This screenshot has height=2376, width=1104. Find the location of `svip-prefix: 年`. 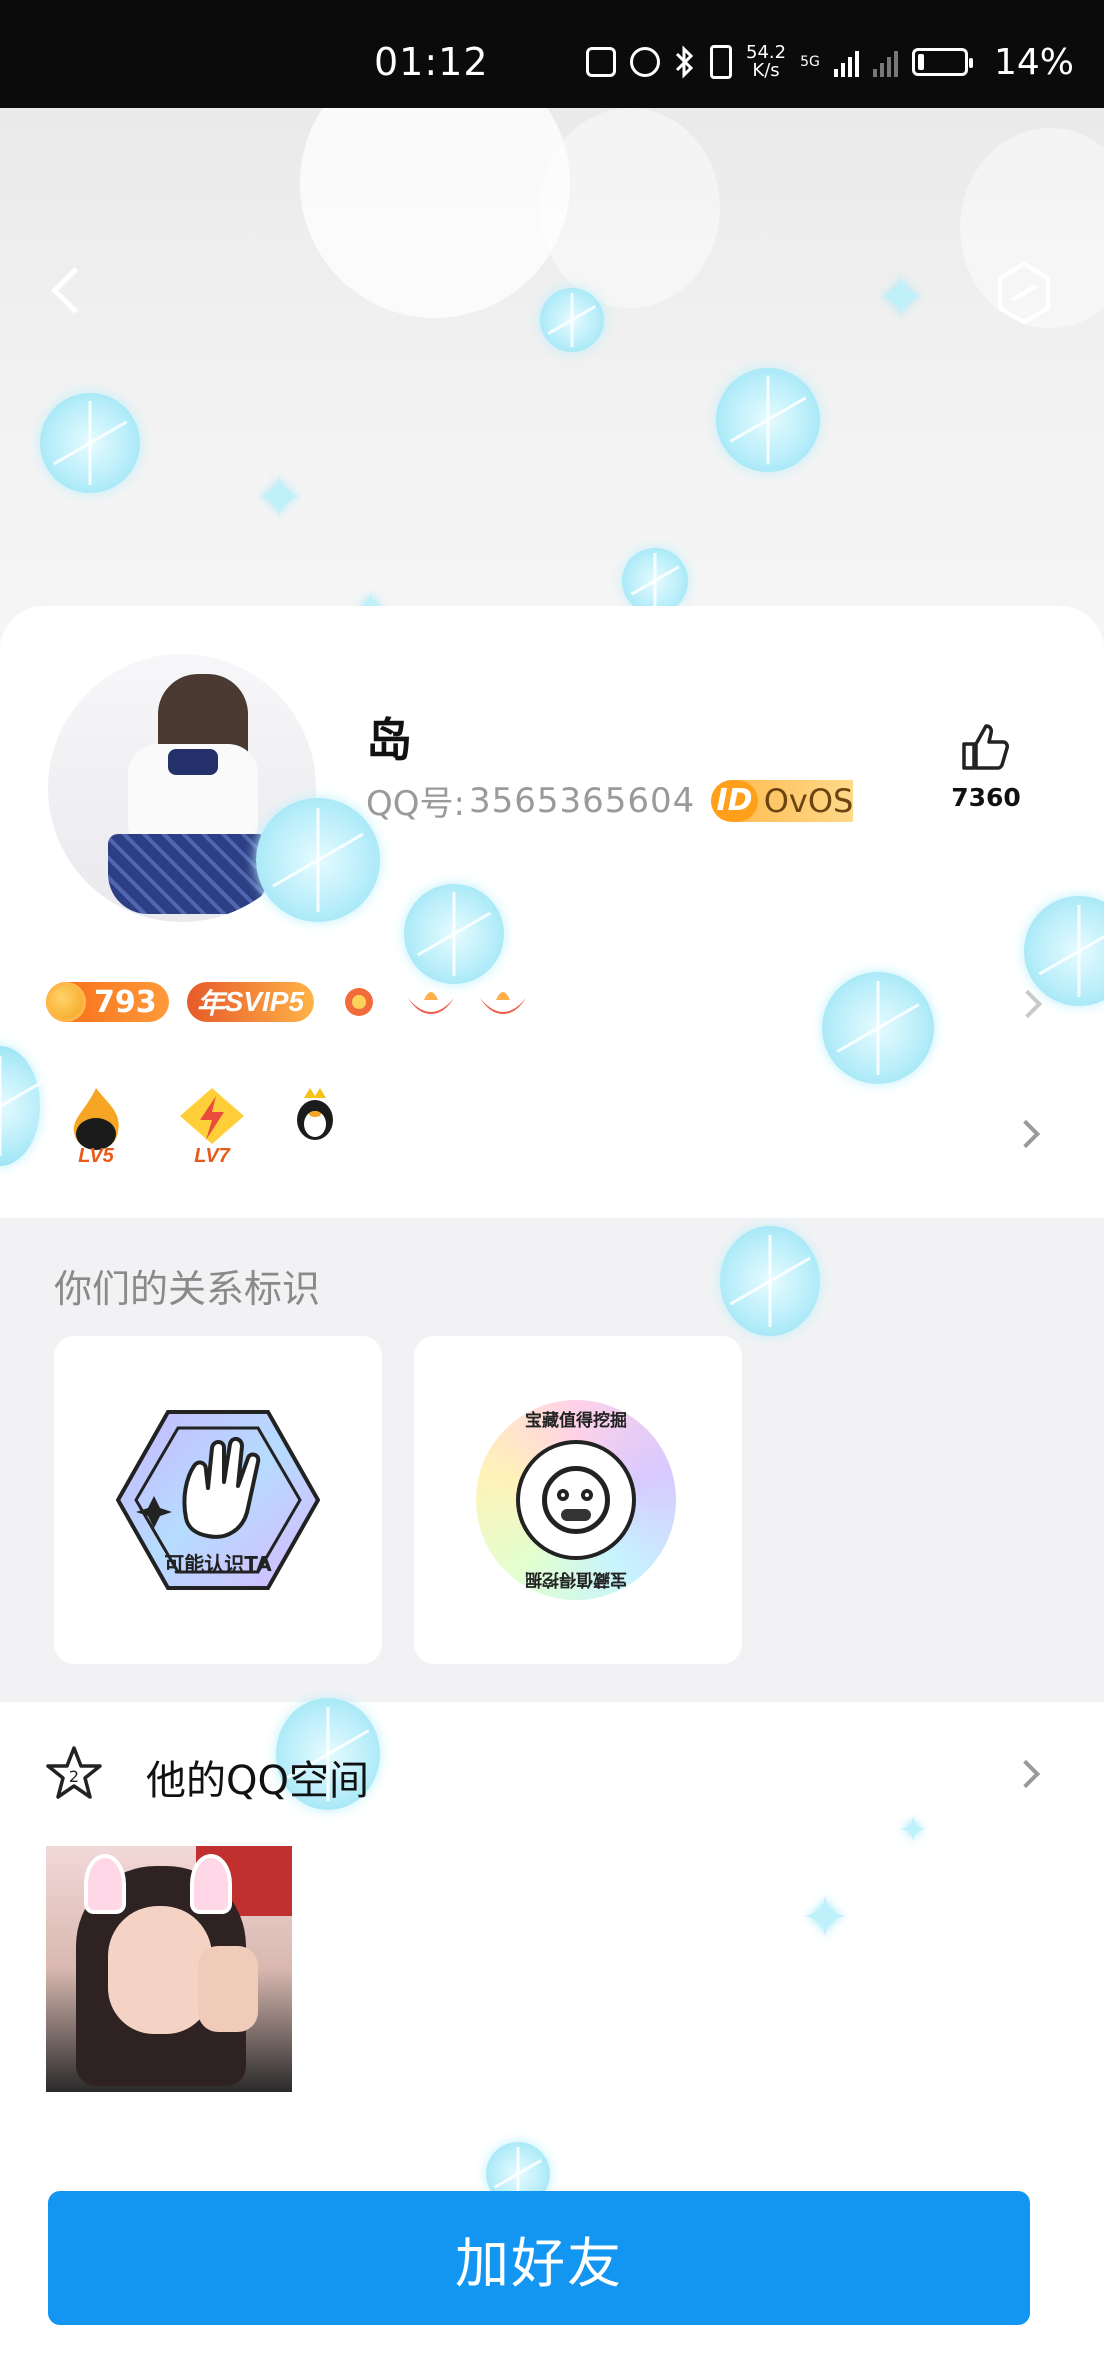

svip-prefix: 年 is located at coordinates (210, 1003).